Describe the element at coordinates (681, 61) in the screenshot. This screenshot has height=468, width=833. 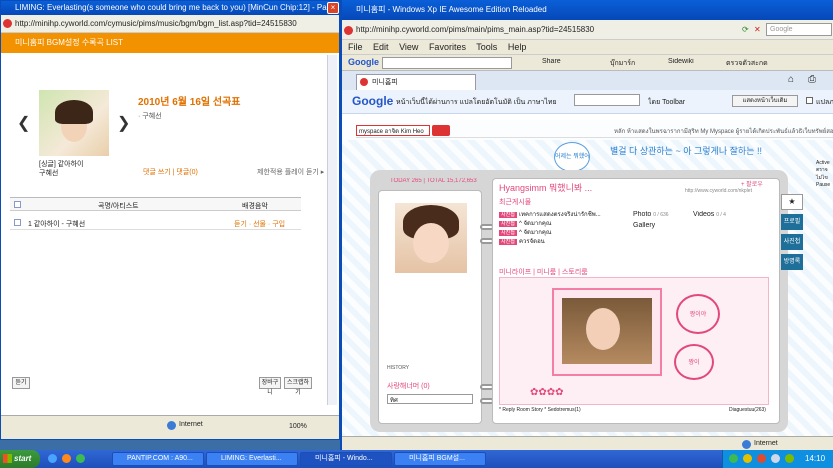
I see `toolbar-sidewiki: Sidewiki` at that location.